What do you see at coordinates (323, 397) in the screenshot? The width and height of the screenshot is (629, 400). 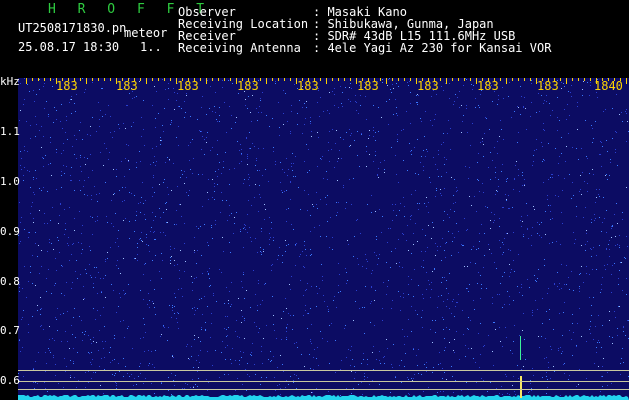 I see `noise-floor` at bounding box center [323, 397].